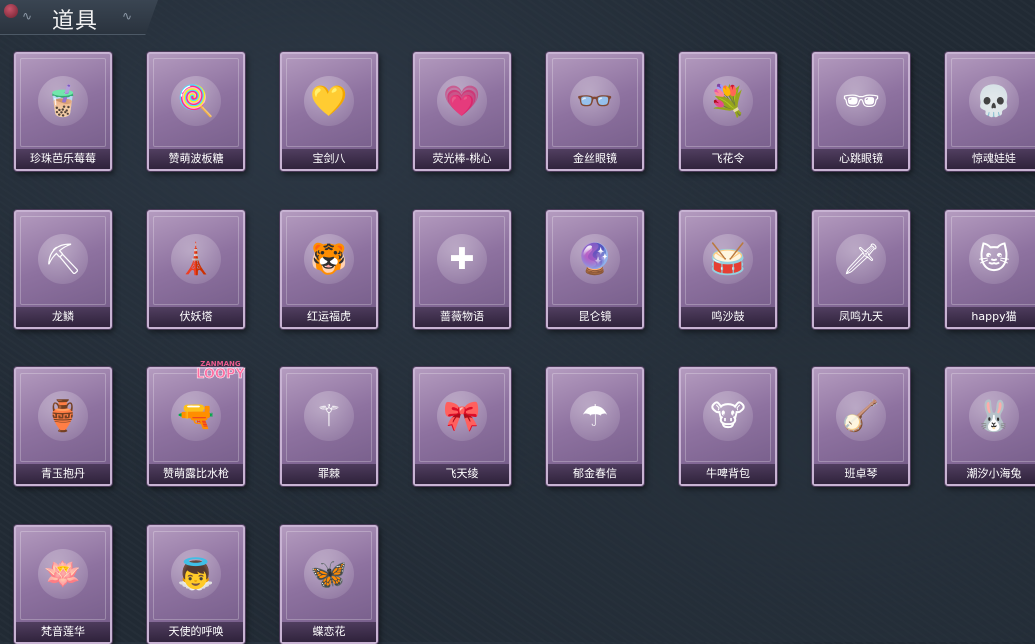 Image resolution: width=1035 pixels, height=644 pixels. What do you see at coordinates (728, 474) in the screenshot?
I see `item-label: 牛啤背包` at bounding box center [728, 474].